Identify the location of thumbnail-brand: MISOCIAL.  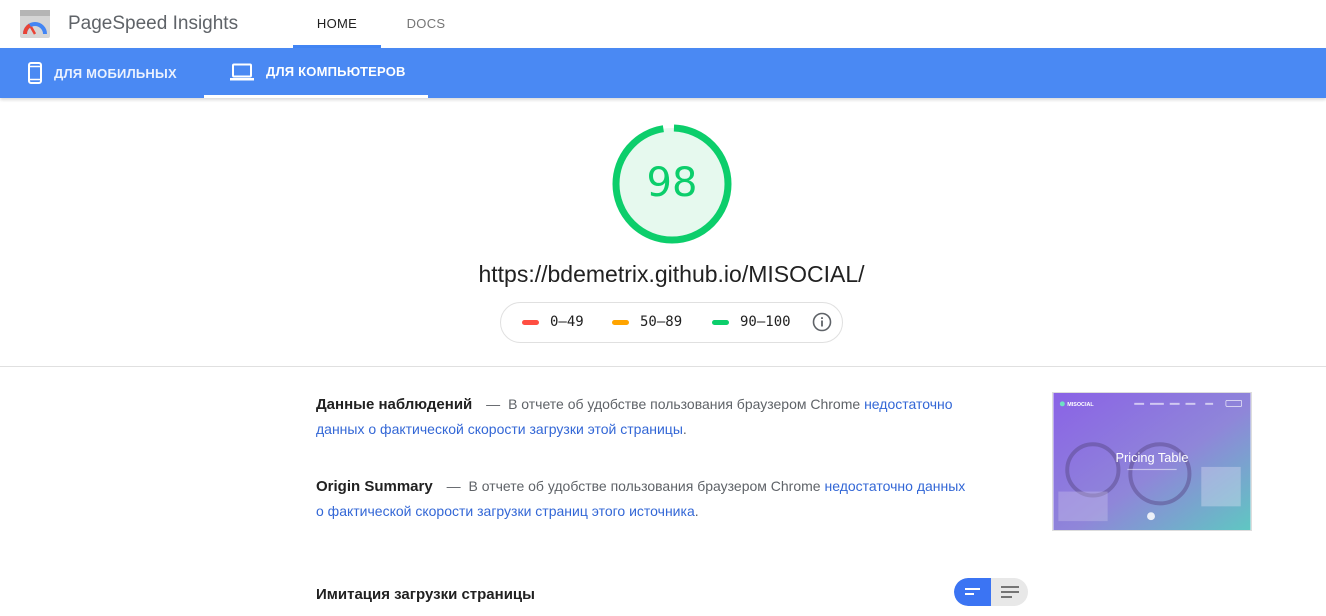
(1080, 405).